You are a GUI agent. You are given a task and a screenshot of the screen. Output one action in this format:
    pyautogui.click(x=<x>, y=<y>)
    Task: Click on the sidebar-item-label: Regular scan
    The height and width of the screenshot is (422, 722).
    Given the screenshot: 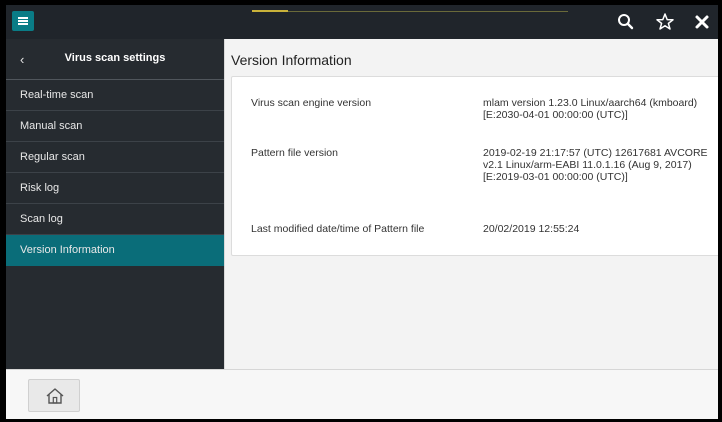 What is the action you would take?
    pyautogui.click(x=52, y=157)
    